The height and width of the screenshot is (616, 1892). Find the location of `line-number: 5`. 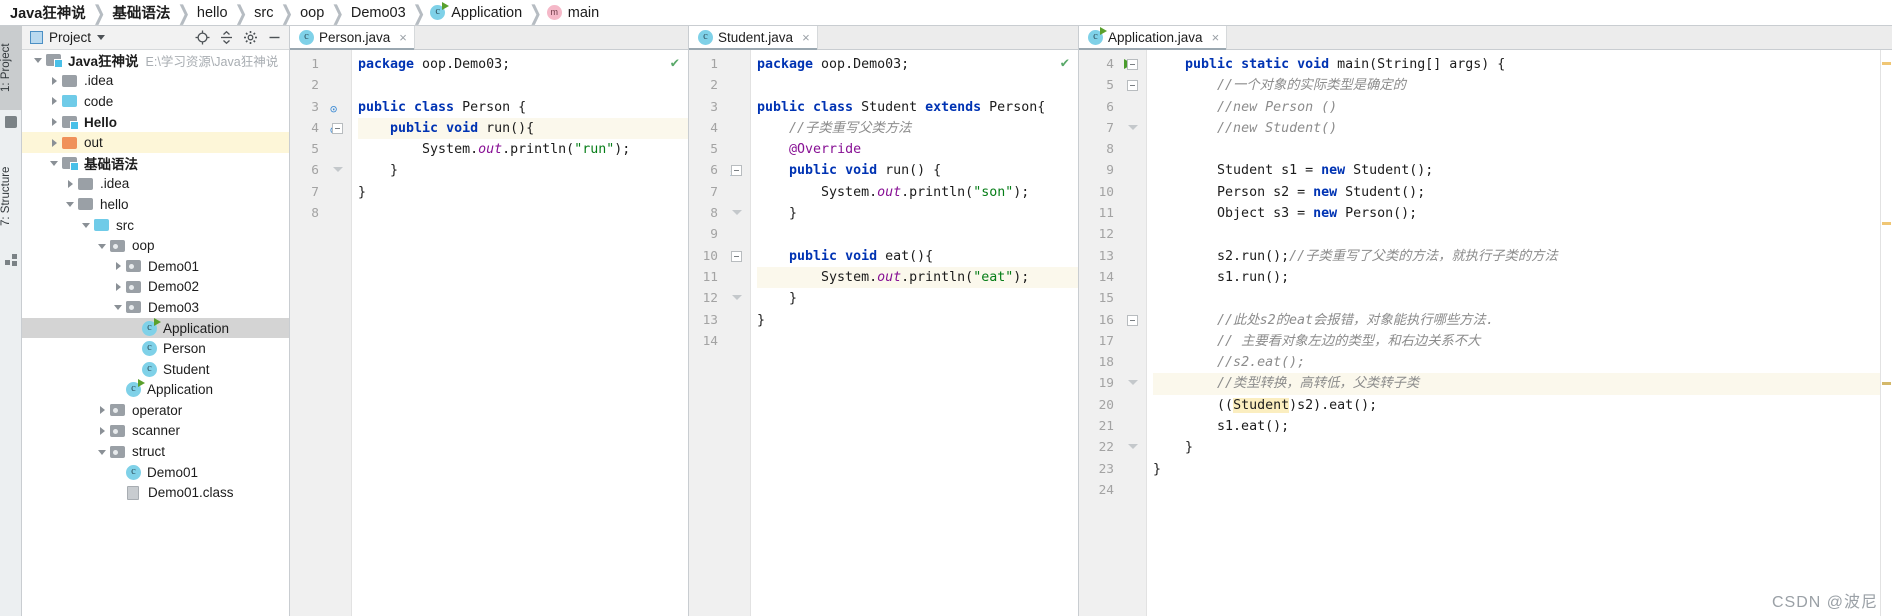

line-number: 5 is located at coordinates (1110, 86).